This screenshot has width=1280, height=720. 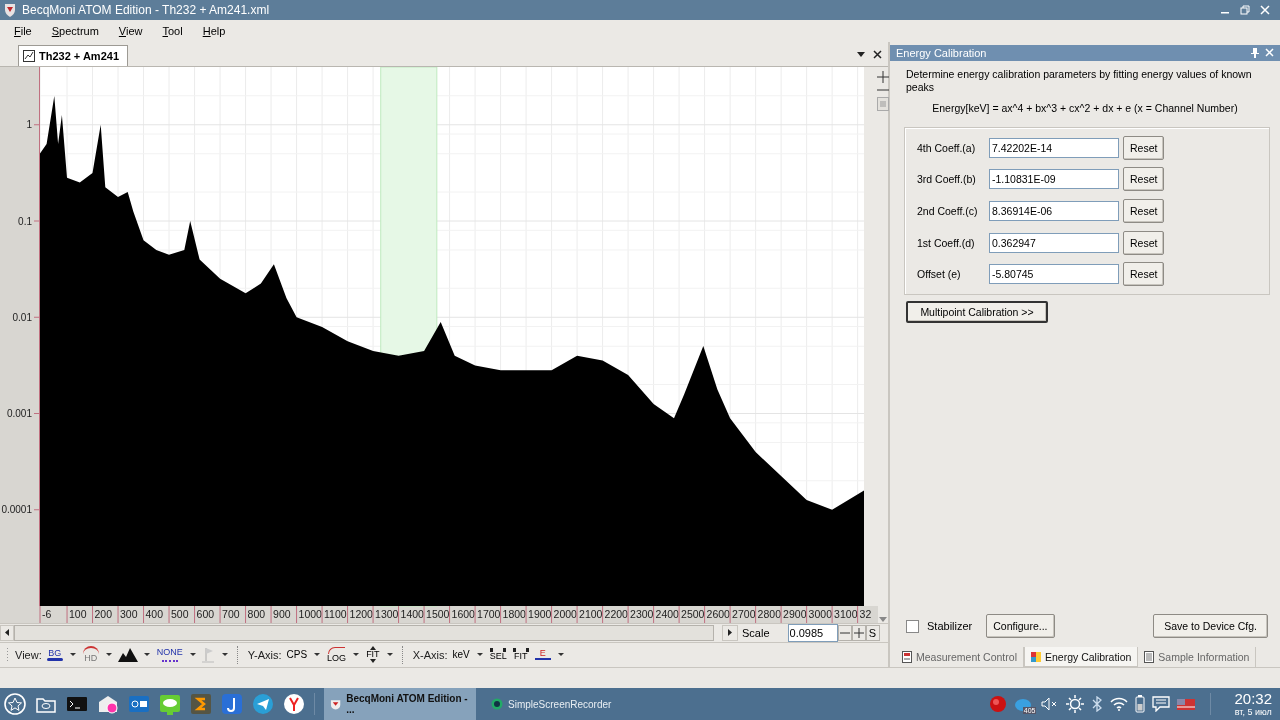 What do you see at coordinates (616, 613) in the screenshot?
I see `axis-label: 2200` at bounding box center [616, 613].